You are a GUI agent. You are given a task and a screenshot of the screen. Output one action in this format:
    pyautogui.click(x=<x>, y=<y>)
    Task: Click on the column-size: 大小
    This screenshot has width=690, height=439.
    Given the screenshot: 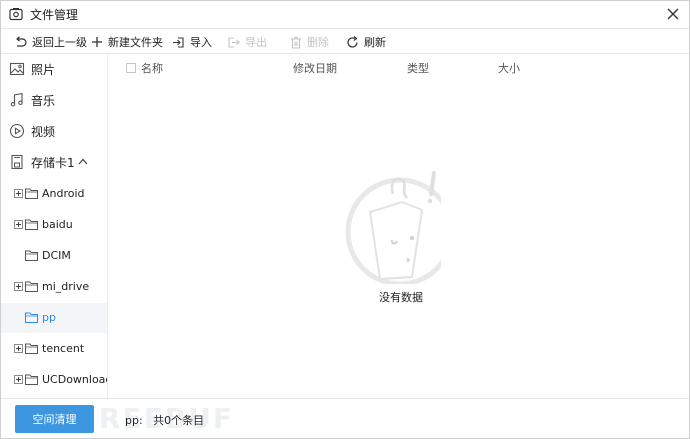 What is the action you would take?
    pyautogui.click(x=509, y=69)
    